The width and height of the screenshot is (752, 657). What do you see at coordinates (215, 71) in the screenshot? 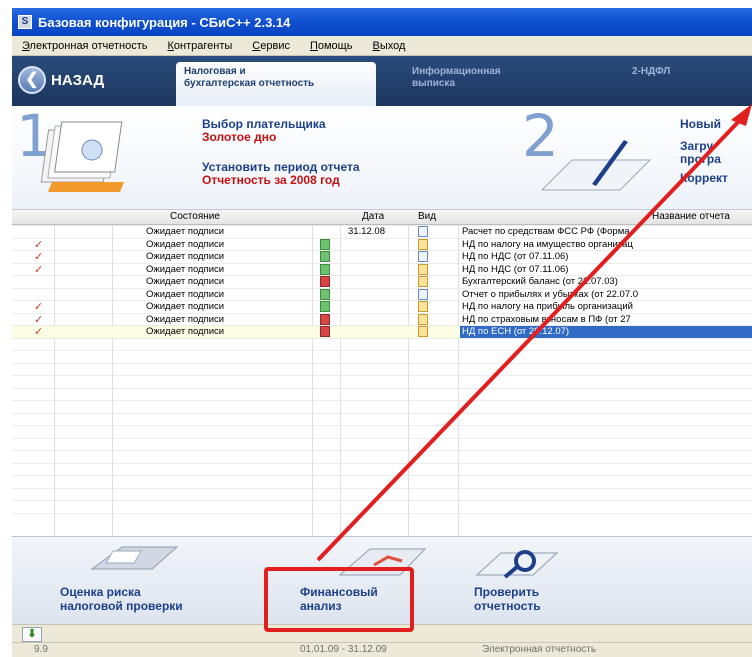
I see `tab-tax-line1: Налоговая и` at bounding box center [215, 71].